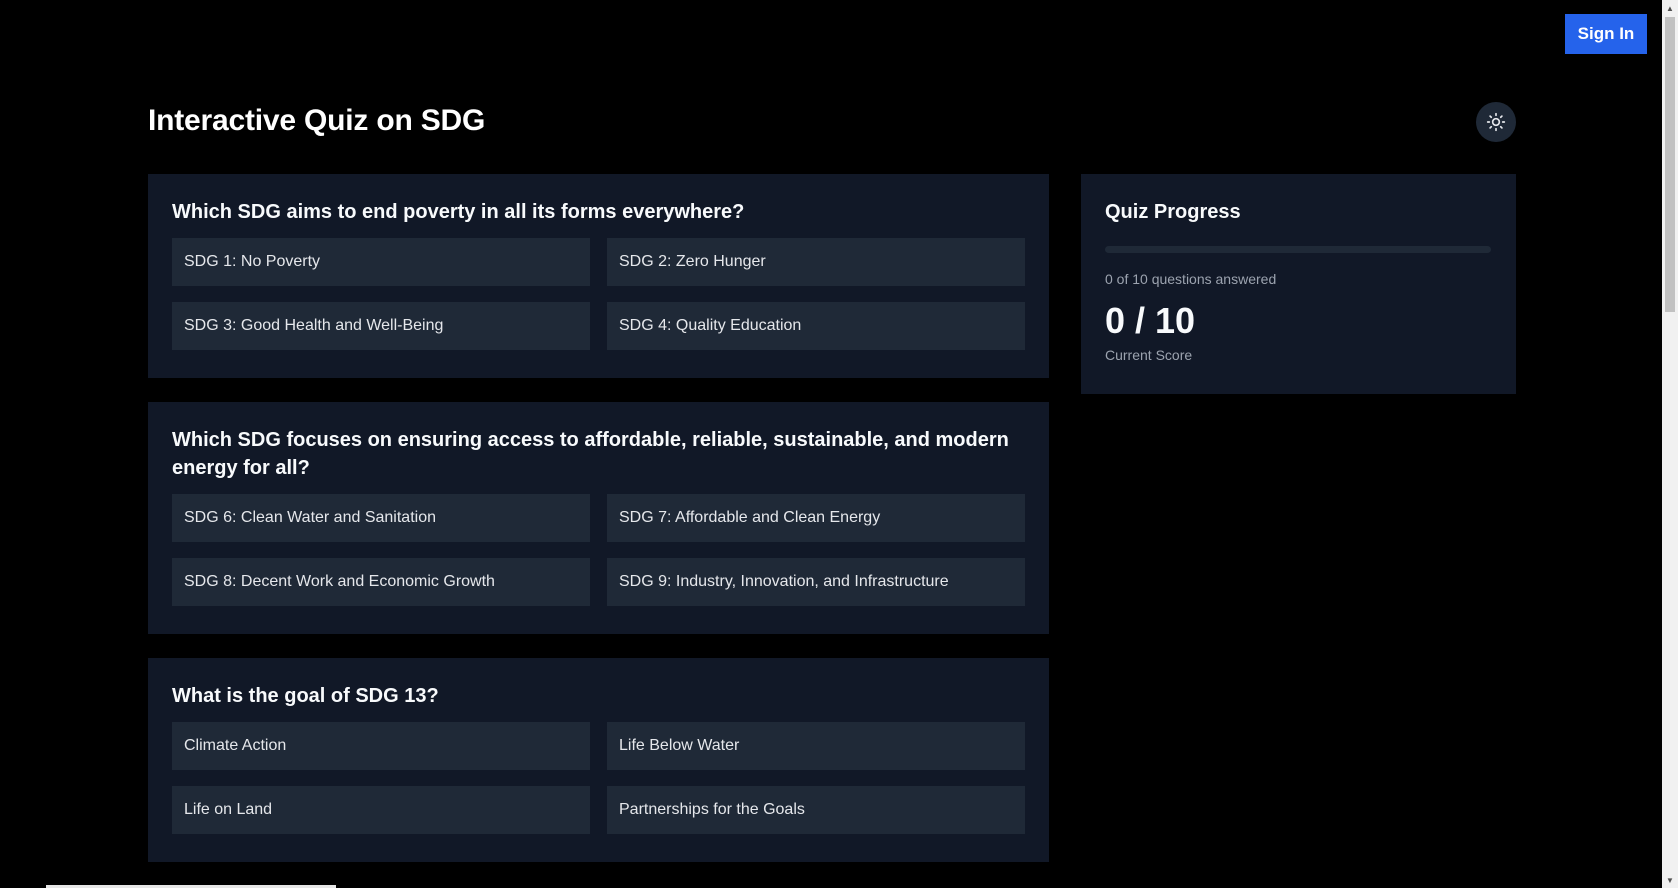 This screenshot has width=1678, height=888. What do you see at coordinates (1150, 320) in the screenshot?
I see `score-value: 0 / 10` at bounding box center [1150, 320].